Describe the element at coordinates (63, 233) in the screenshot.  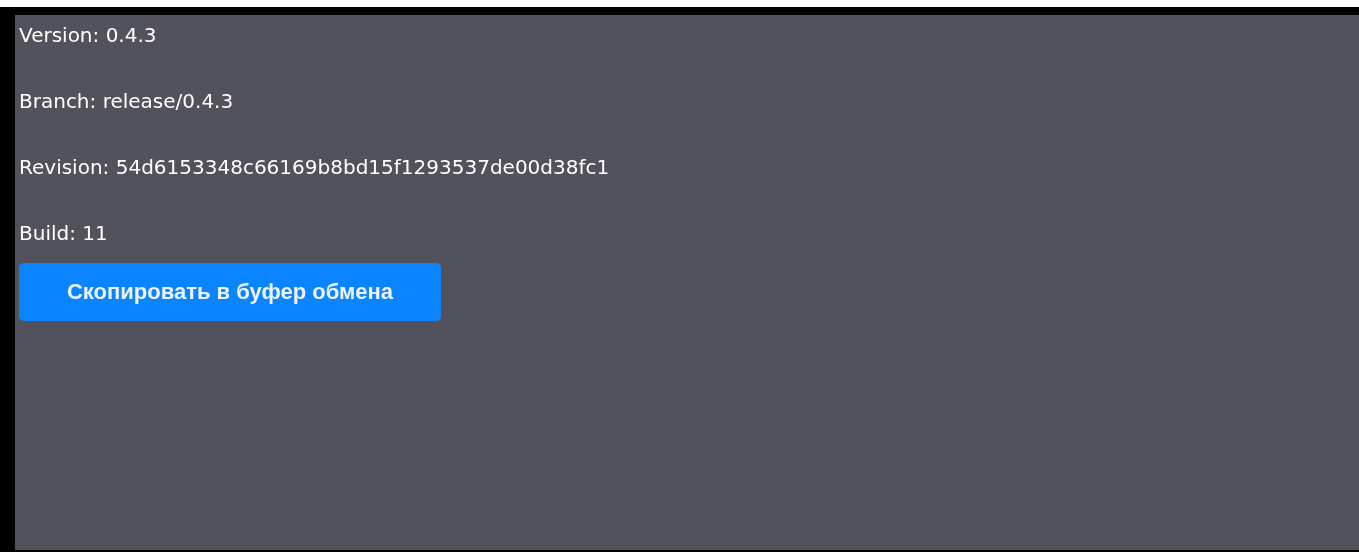
I see `info-text: Build: 11` at that location.